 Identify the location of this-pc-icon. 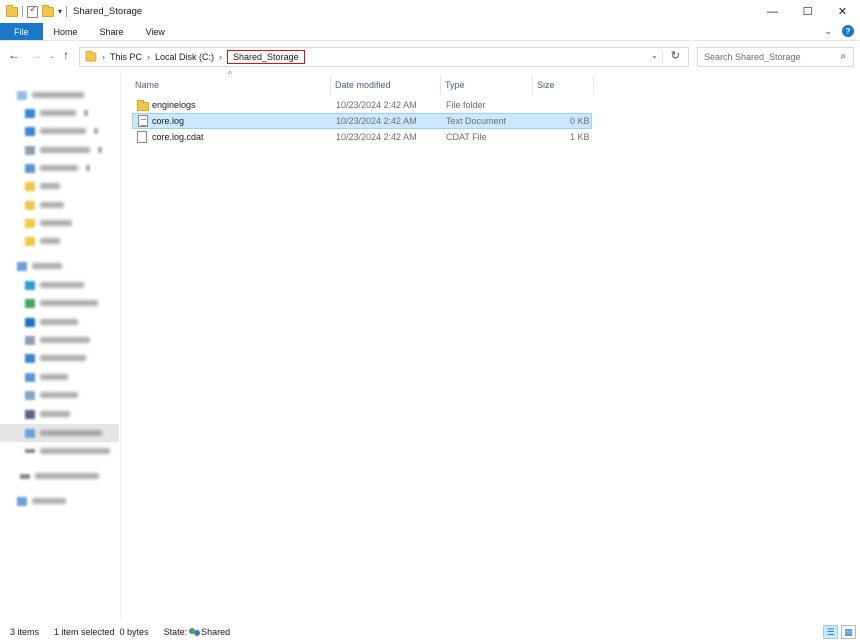
(22, 266).